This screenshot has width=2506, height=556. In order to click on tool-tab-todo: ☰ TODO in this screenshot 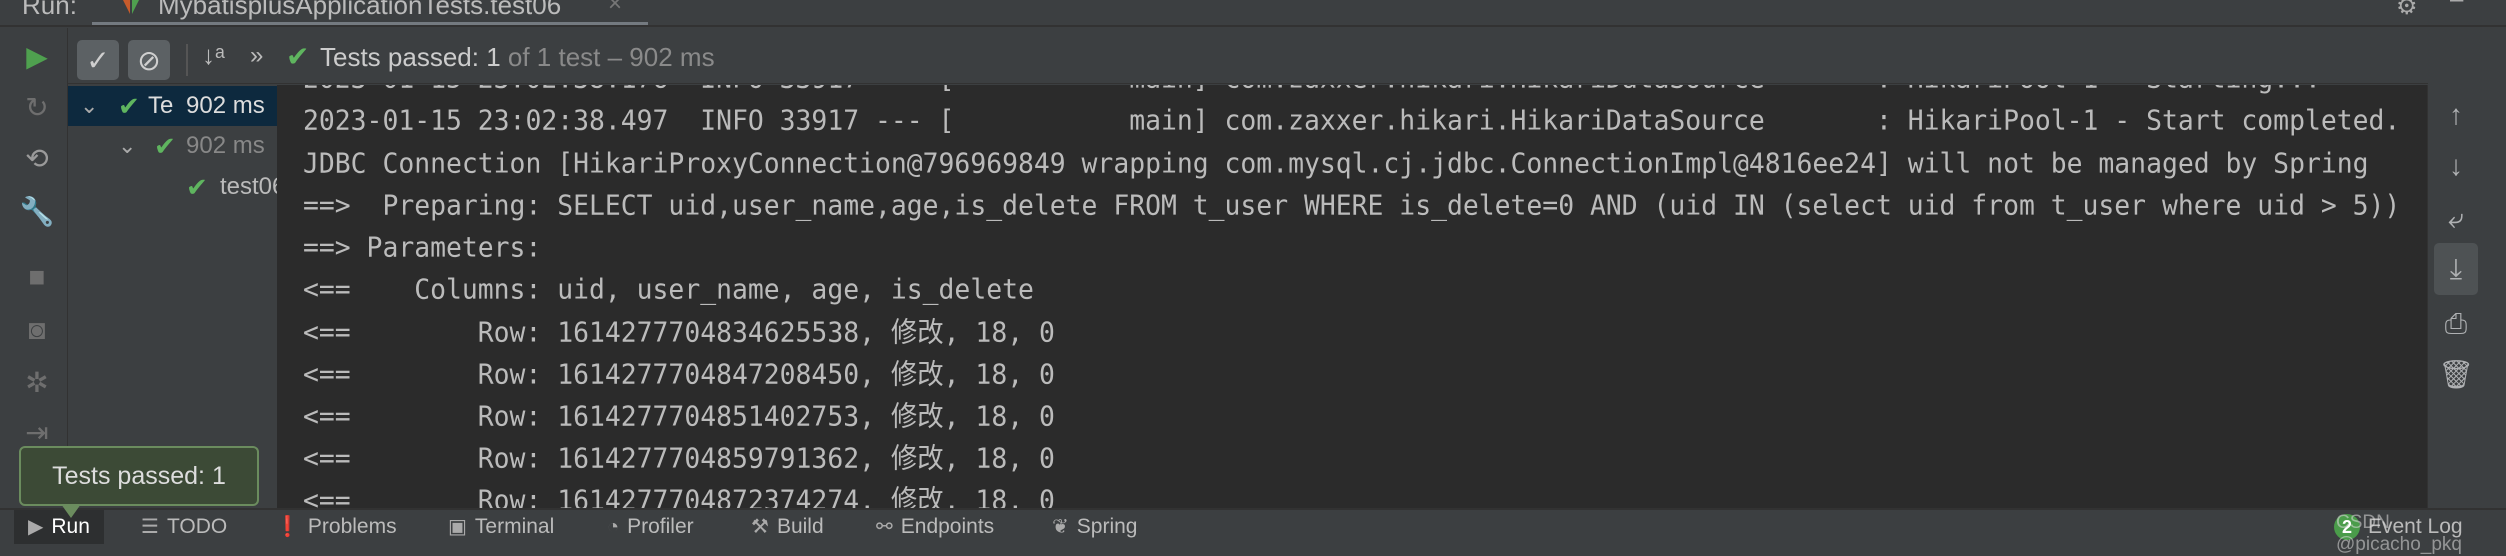, I will do `click(184, 527)`.